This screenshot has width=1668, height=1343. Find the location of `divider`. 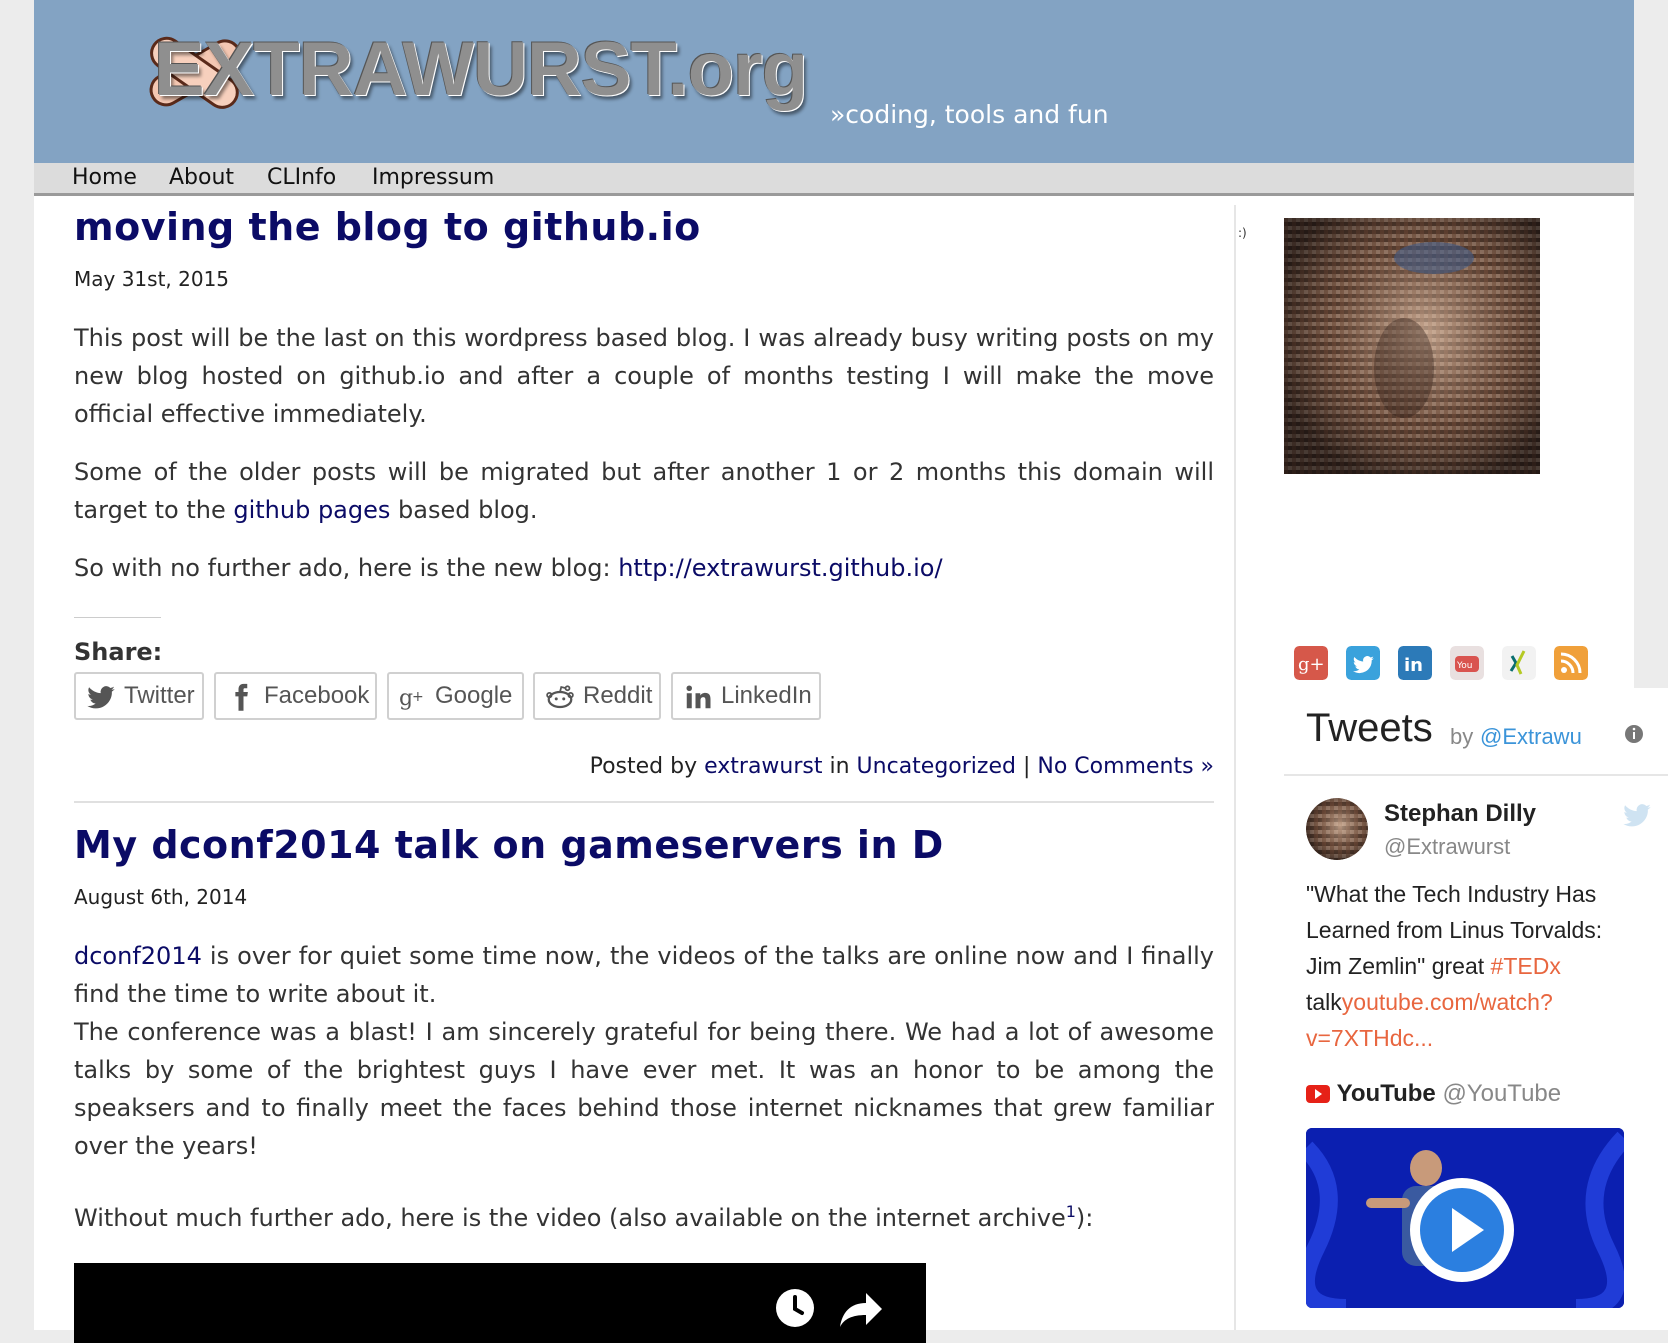

divider is located at coordinates (117, 617).